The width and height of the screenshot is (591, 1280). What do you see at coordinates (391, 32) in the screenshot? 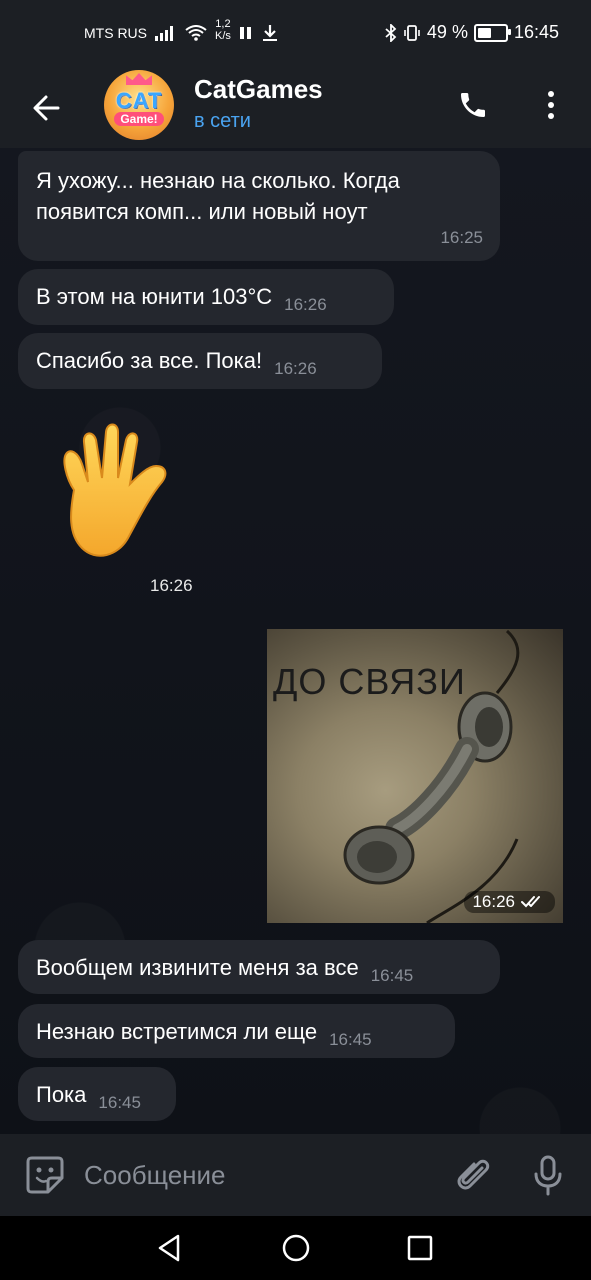
I see `bluetooth-icon` at bounding box center [391, 32].